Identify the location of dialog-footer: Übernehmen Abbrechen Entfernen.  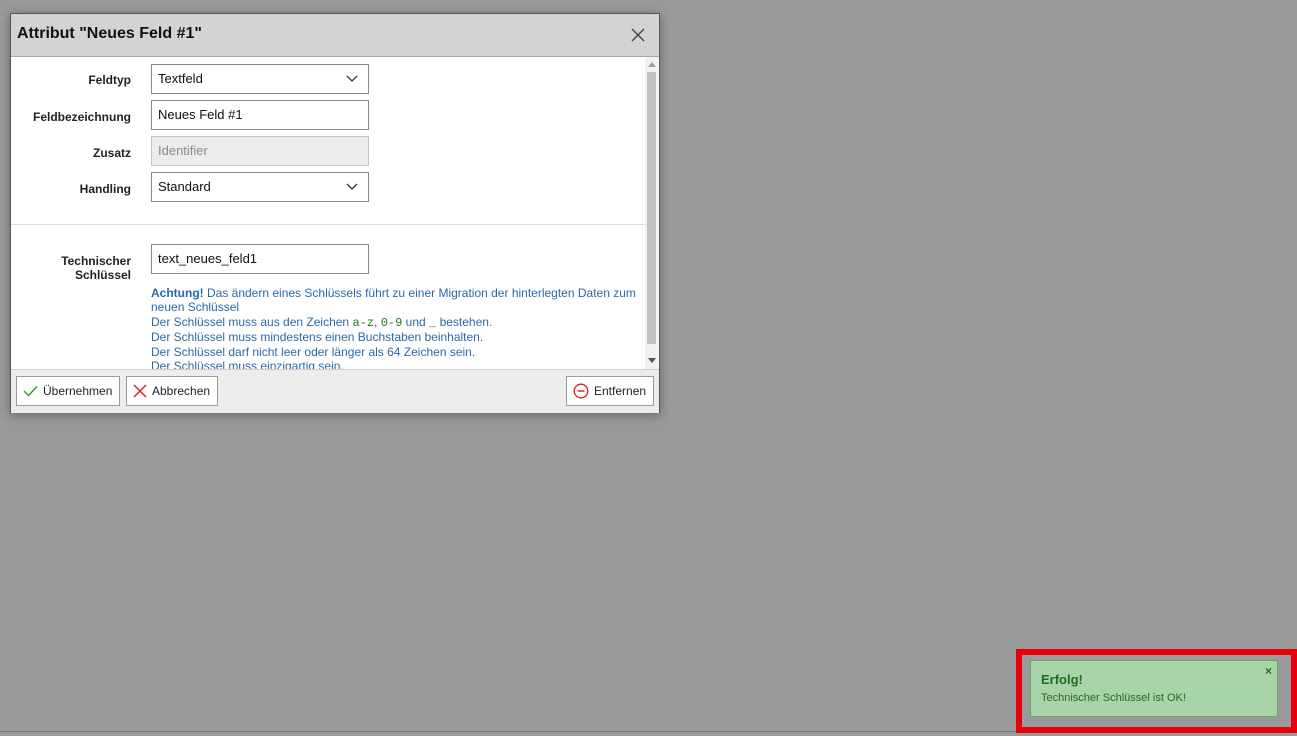
(335, 391).